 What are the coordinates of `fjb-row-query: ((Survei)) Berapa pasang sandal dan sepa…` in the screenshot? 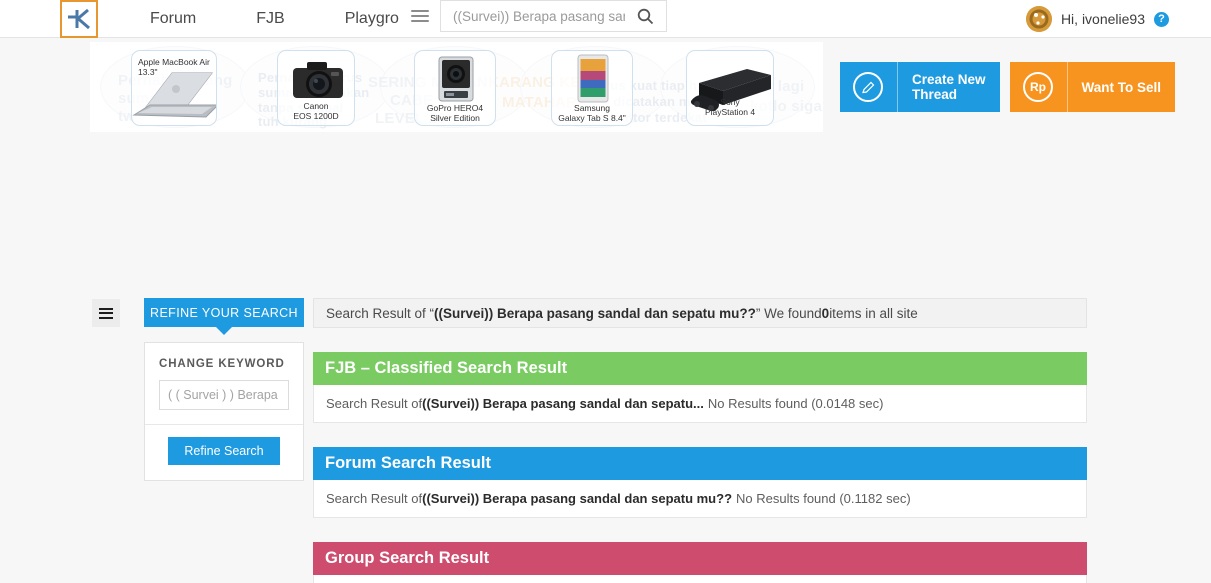 It's located at (563, 403).